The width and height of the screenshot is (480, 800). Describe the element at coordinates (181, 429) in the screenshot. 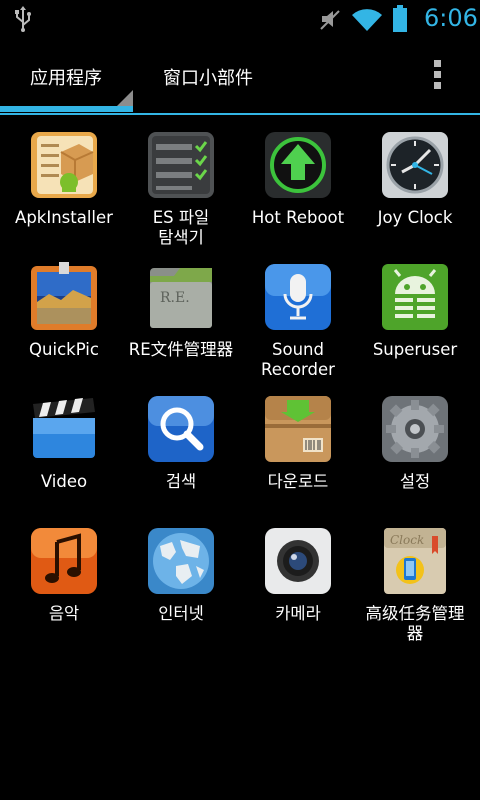

I see `search-icon` at that location.